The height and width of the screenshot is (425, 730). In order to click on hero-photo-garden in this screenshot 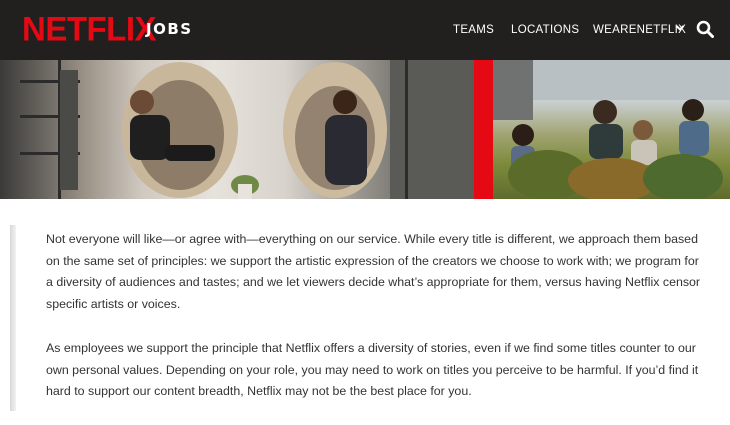, I will do `click(611, 129)`.